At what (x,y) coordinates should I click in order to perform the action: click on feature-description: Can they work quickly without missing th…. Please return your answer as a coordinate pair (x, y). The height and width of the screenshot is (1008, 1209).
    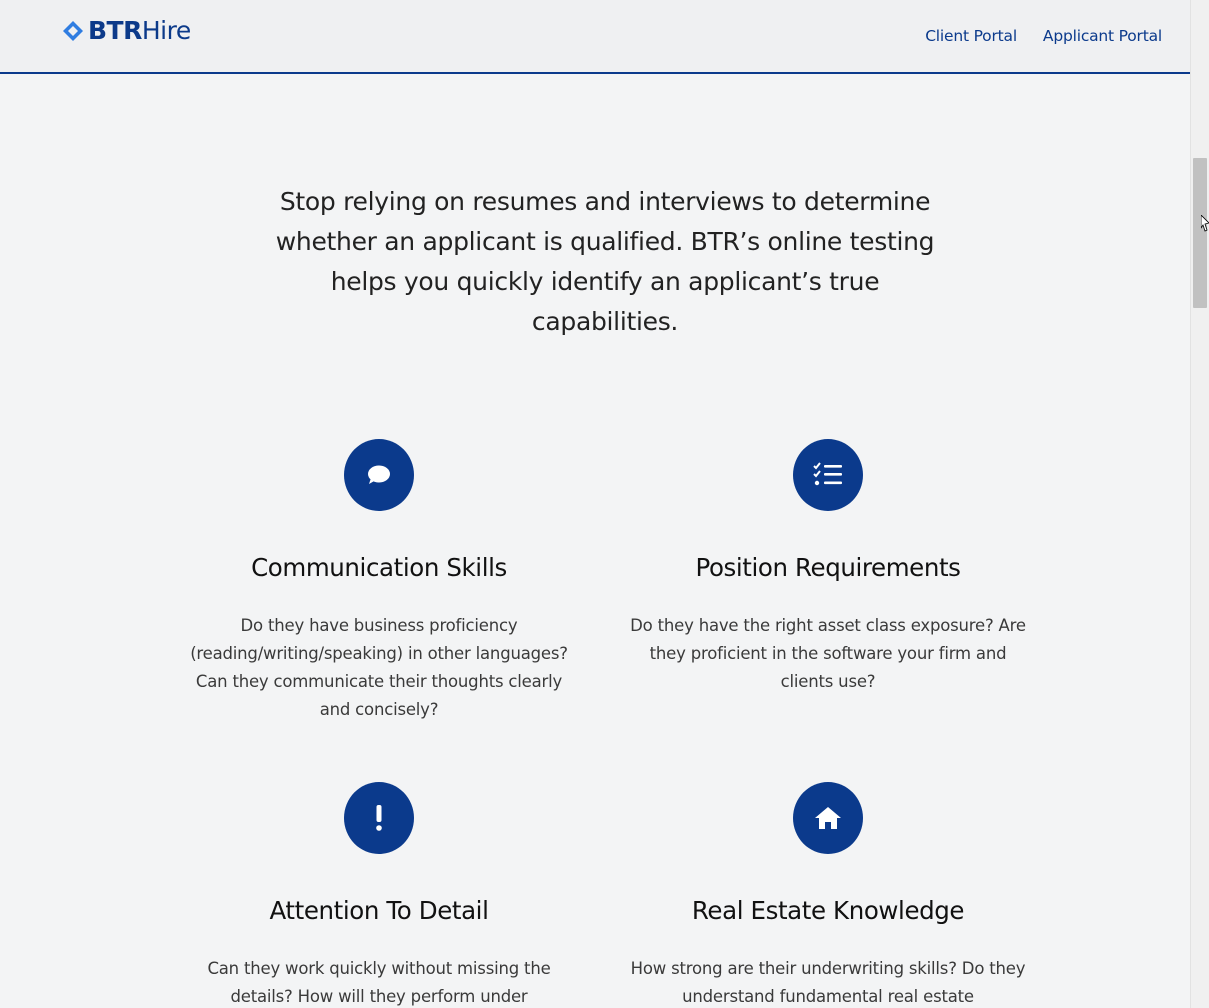
    Looking at the image, I should click on (379, 982).